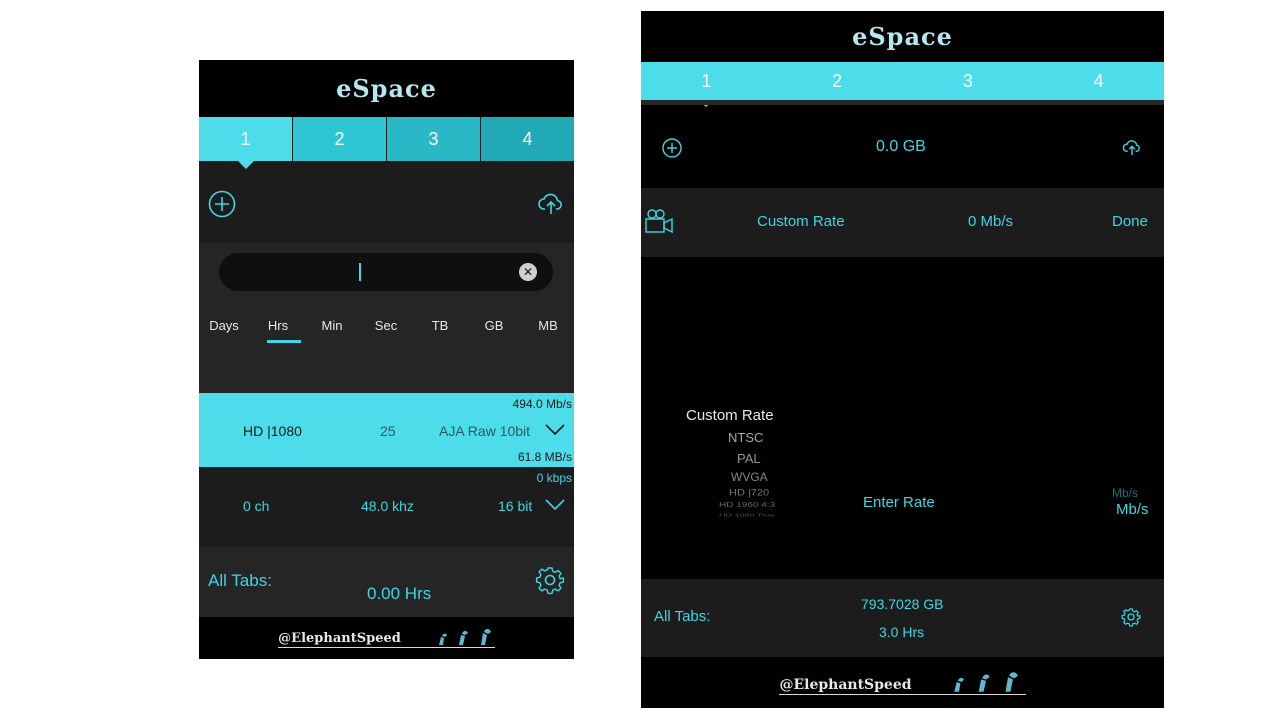 This screenshot has height=719, width=1280. I want to click on unit-tb: TB, so click(440, 325).